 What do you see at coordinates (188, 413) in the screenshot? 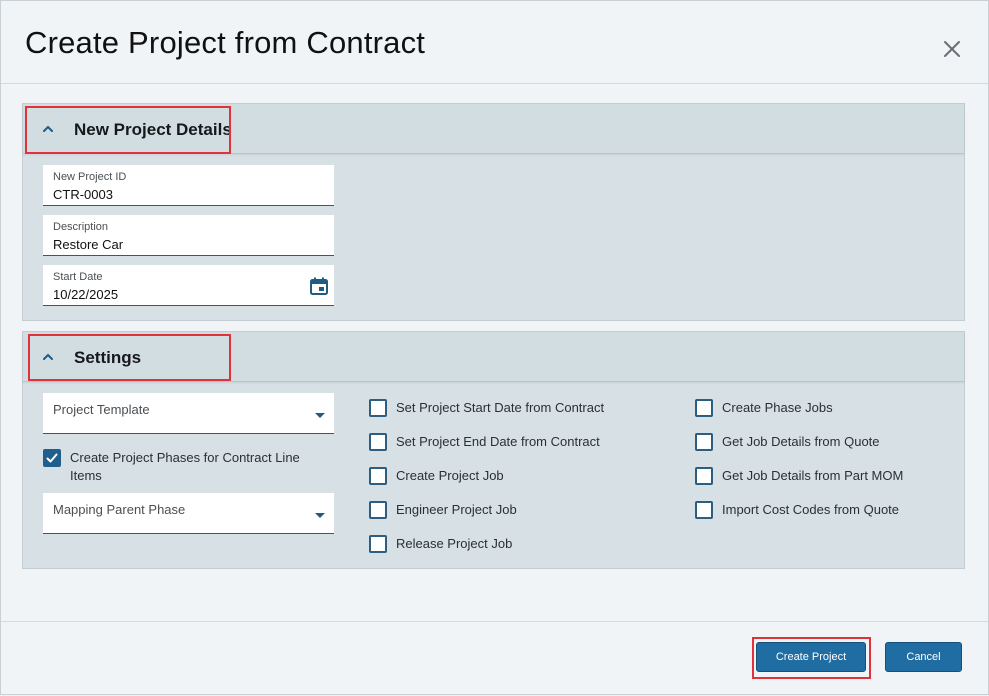
I see `project-template-select: Project Template` at bounding box center [188, 413].